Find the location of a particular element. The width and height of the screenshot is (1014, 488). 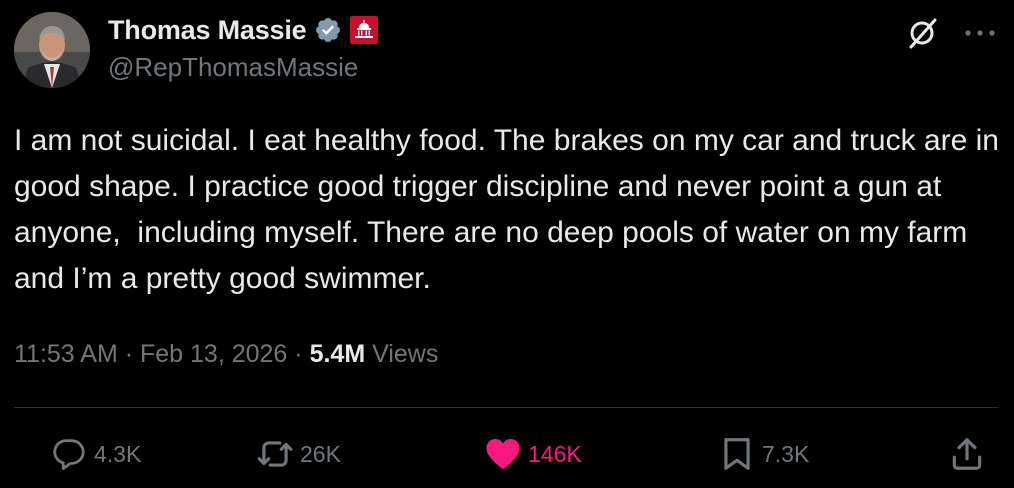

heart-filled-icon is located at coordinates (503, 454).